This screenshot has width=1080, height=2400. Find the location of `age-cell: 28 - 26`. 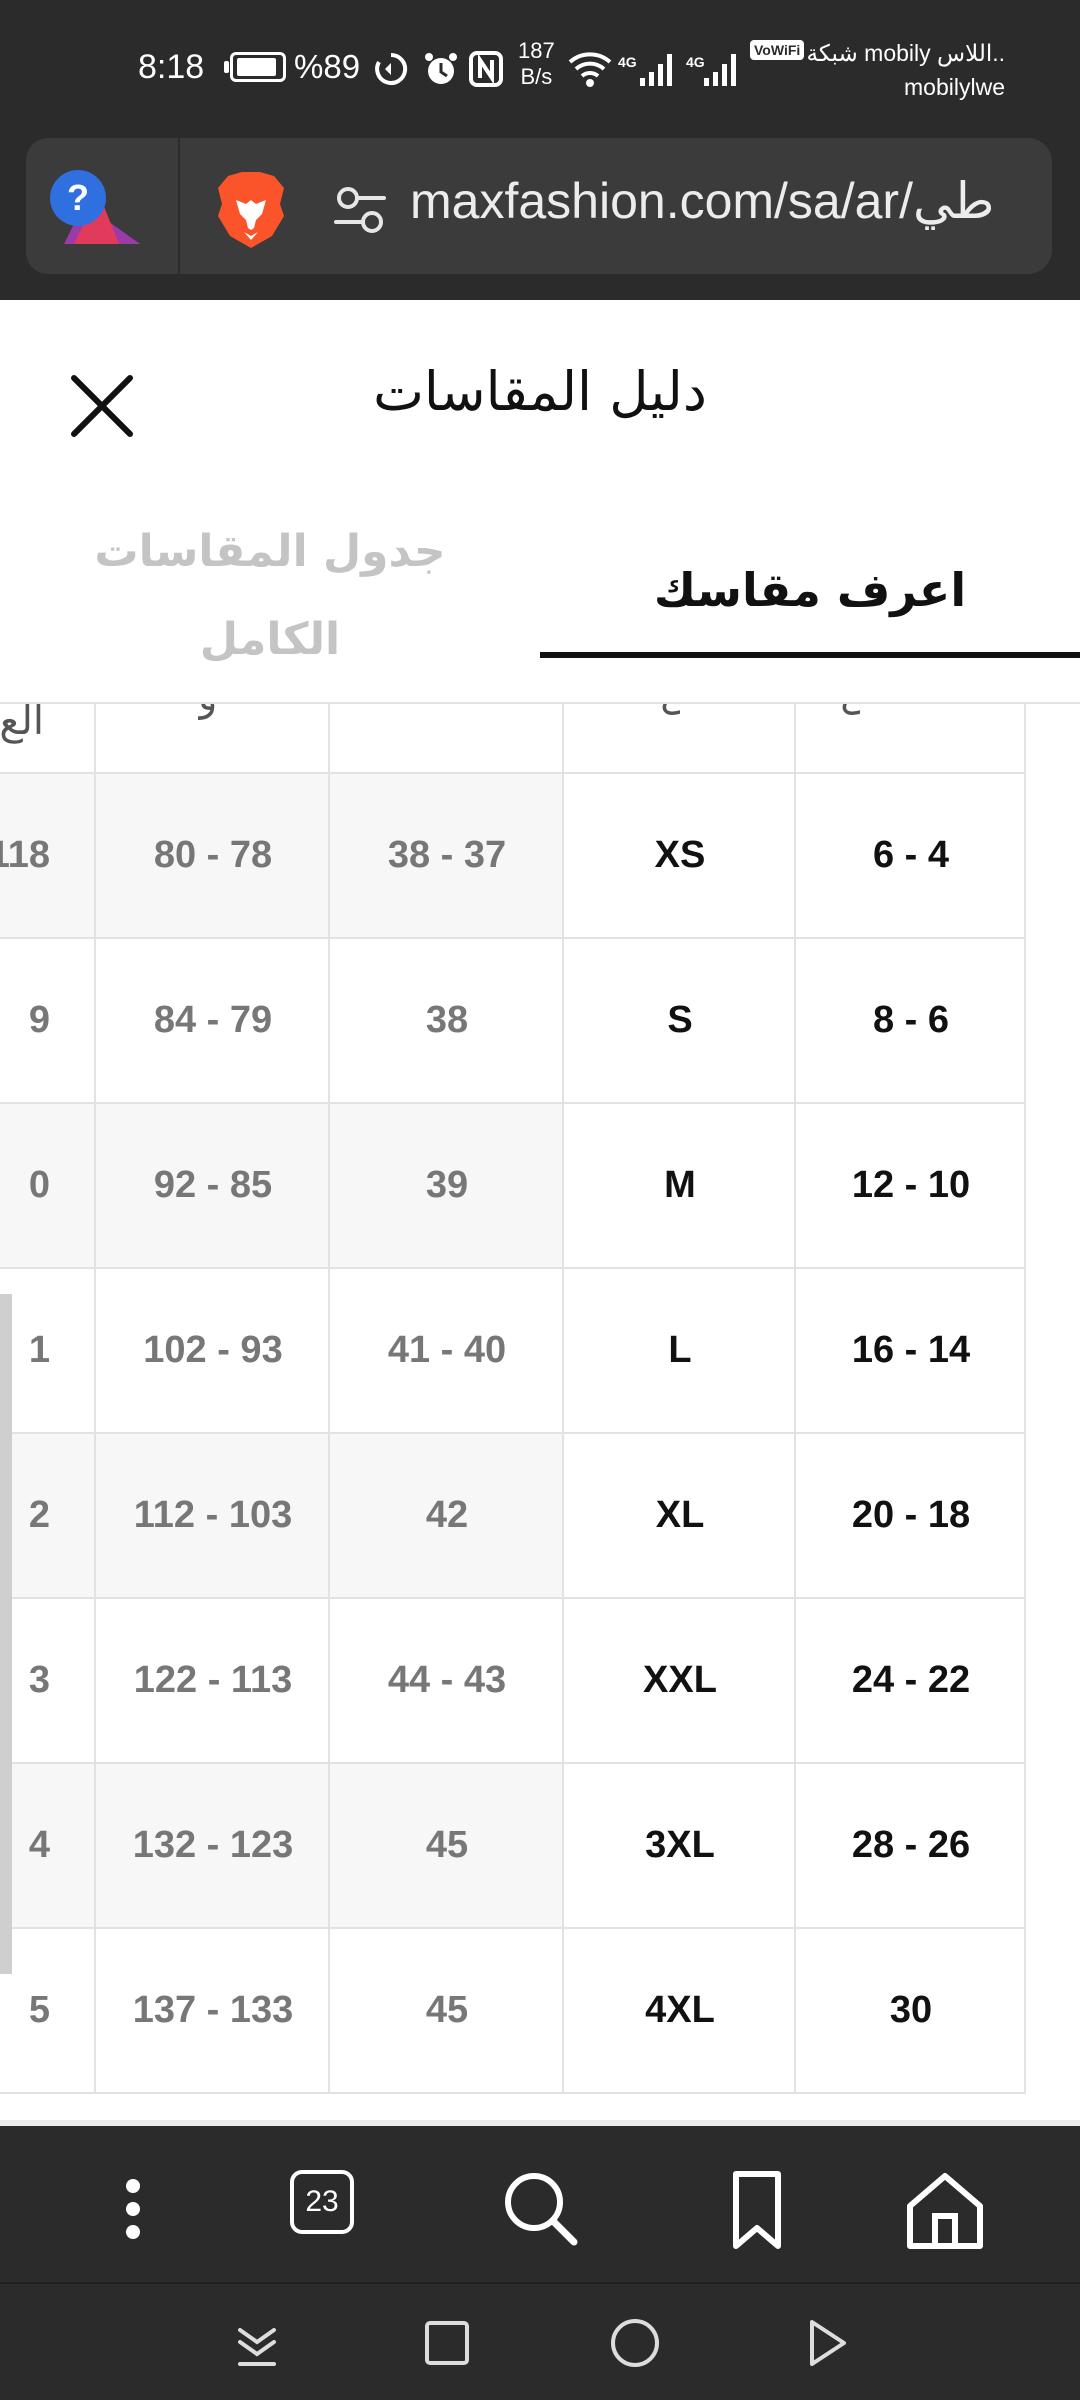

age-cell: 28 - 26 is located at coordinates (911, 1845).